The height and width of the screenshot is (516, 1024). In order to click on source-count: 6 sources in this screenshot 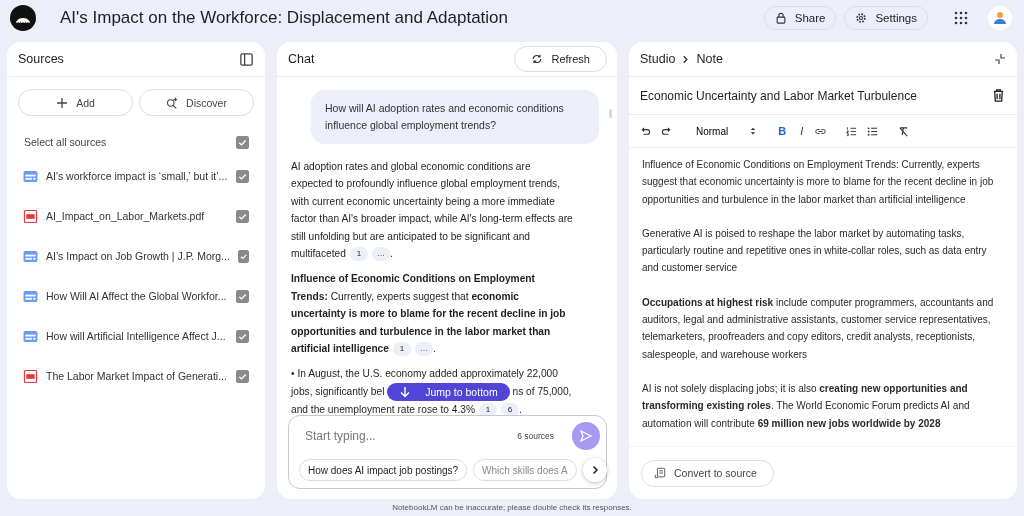, I will do `click(535, 436)`.